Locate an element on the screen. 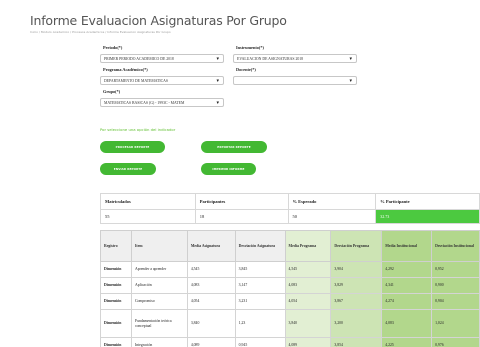  table-cell: 4,292 is located at coordinates (407, 269).